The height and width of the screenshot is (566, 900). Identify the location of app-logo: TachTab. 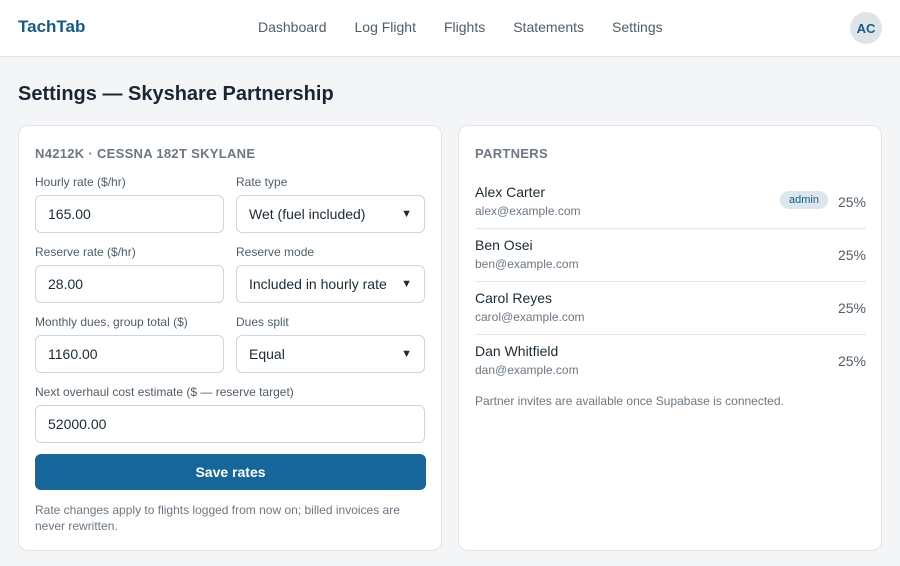
(51, 27).